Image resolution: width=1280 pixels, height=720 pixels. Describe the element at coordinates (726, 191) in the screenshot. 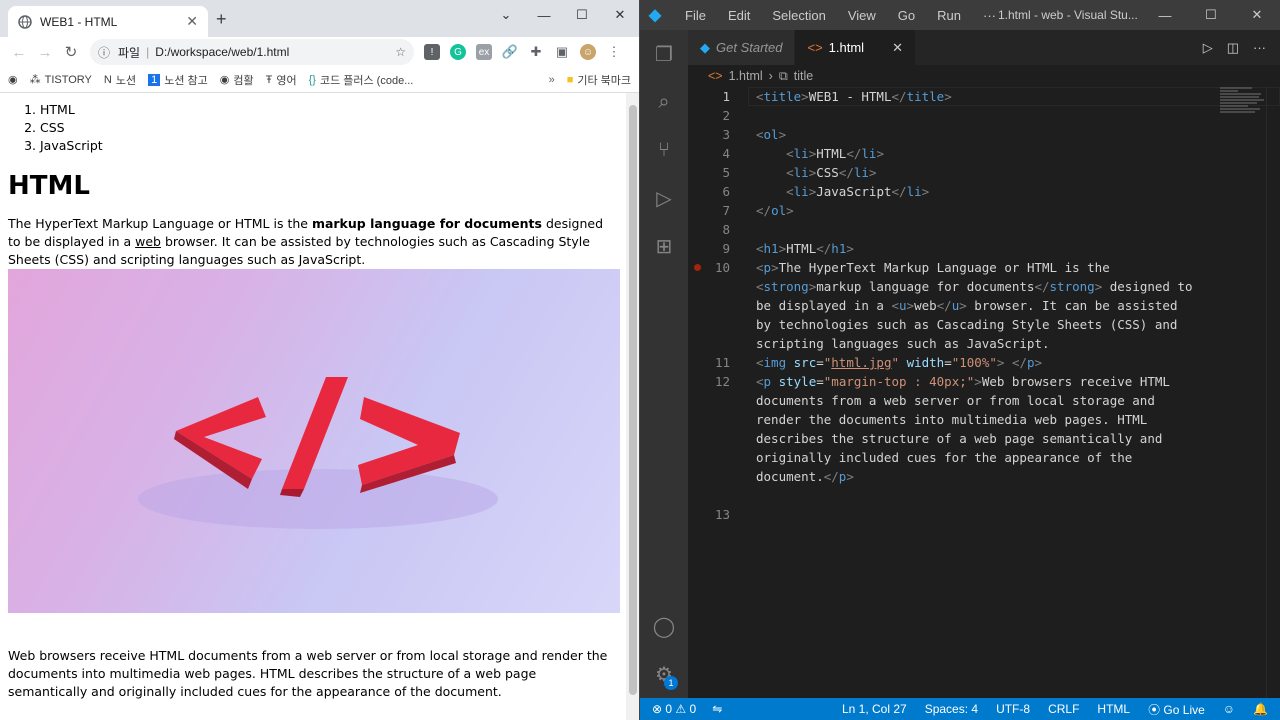

I see `line-number: 6` at that location.